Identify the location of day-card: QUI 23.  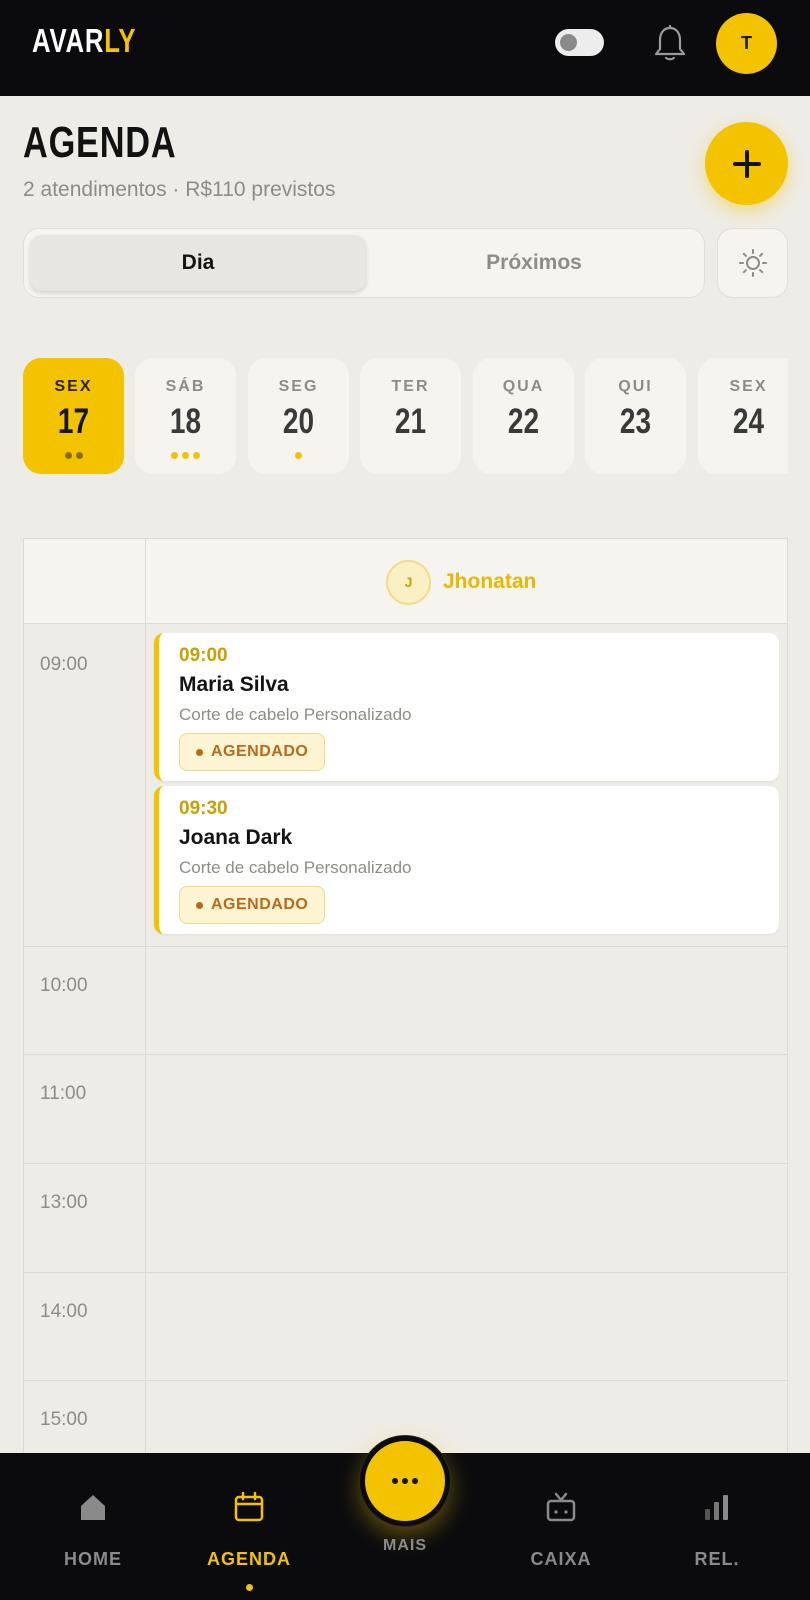
(635, 416).